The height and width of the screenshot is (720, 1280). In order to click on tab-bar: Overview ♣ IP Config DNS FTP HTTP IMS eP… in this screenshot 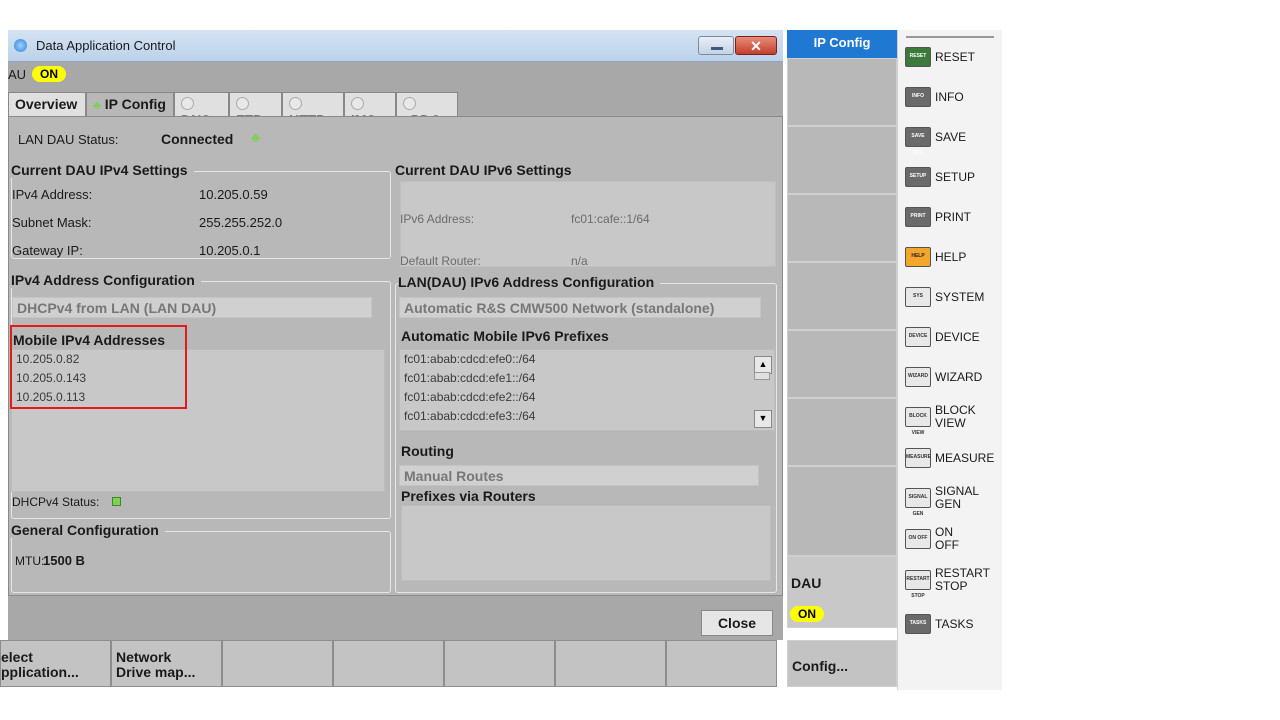, I will do `click(395, 110)`.